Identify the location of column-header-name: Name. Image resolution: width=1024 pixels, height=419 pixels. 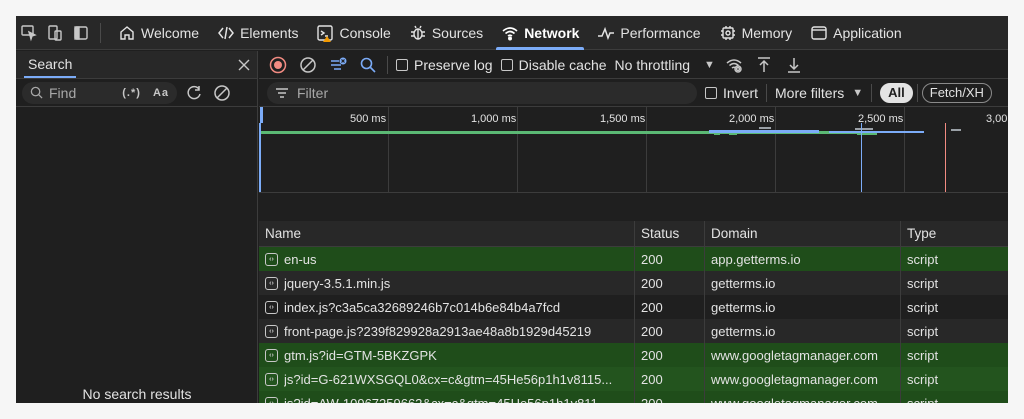
(447, 233).